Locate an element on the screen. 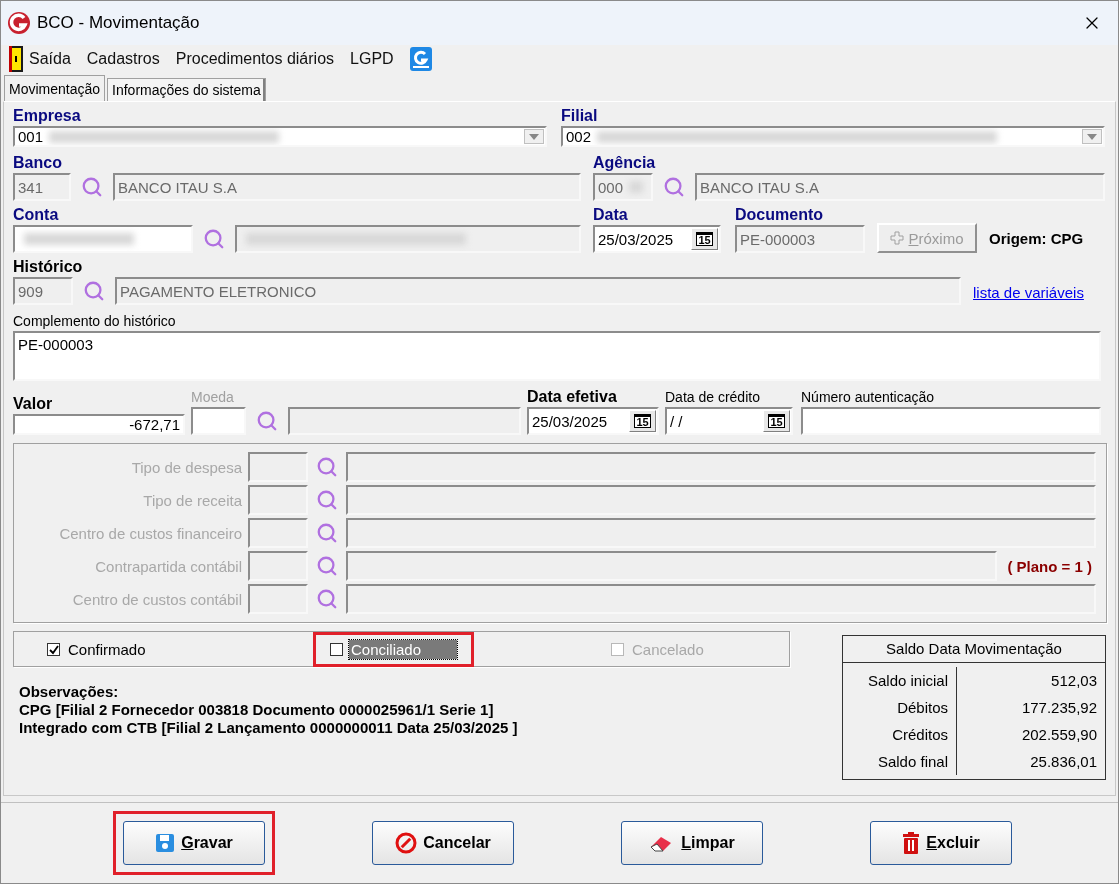 The height and width of the screenshot is (884, 1119). field-label: Data is located at coordinates (611, 215).